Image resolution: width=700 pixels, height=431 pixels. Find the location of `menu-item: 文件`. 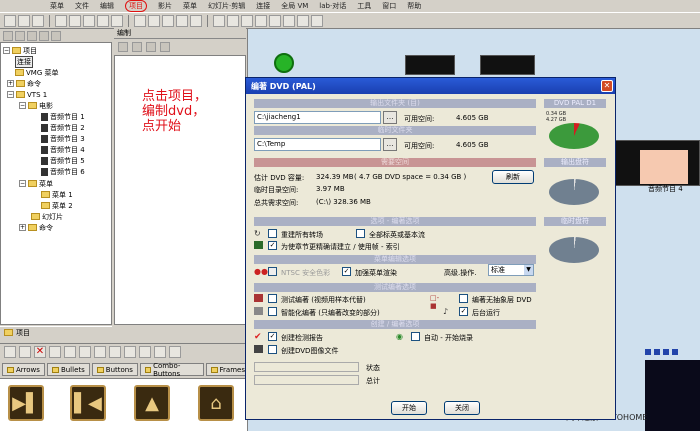

menu-item: 文件 is located at coordinates (82, 6).